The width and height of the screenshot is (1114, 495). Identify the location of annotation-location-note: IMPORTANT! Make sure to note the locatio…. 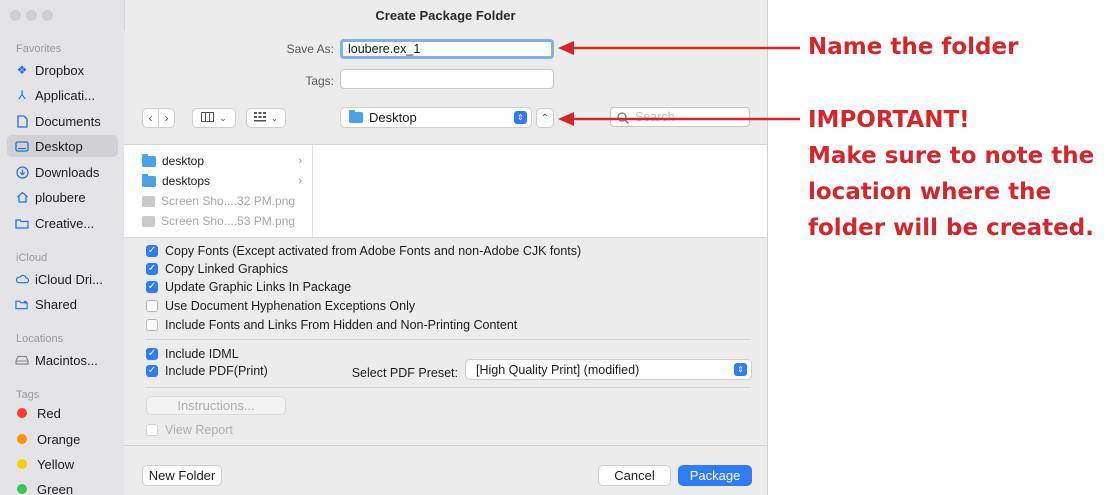
(951, 174).